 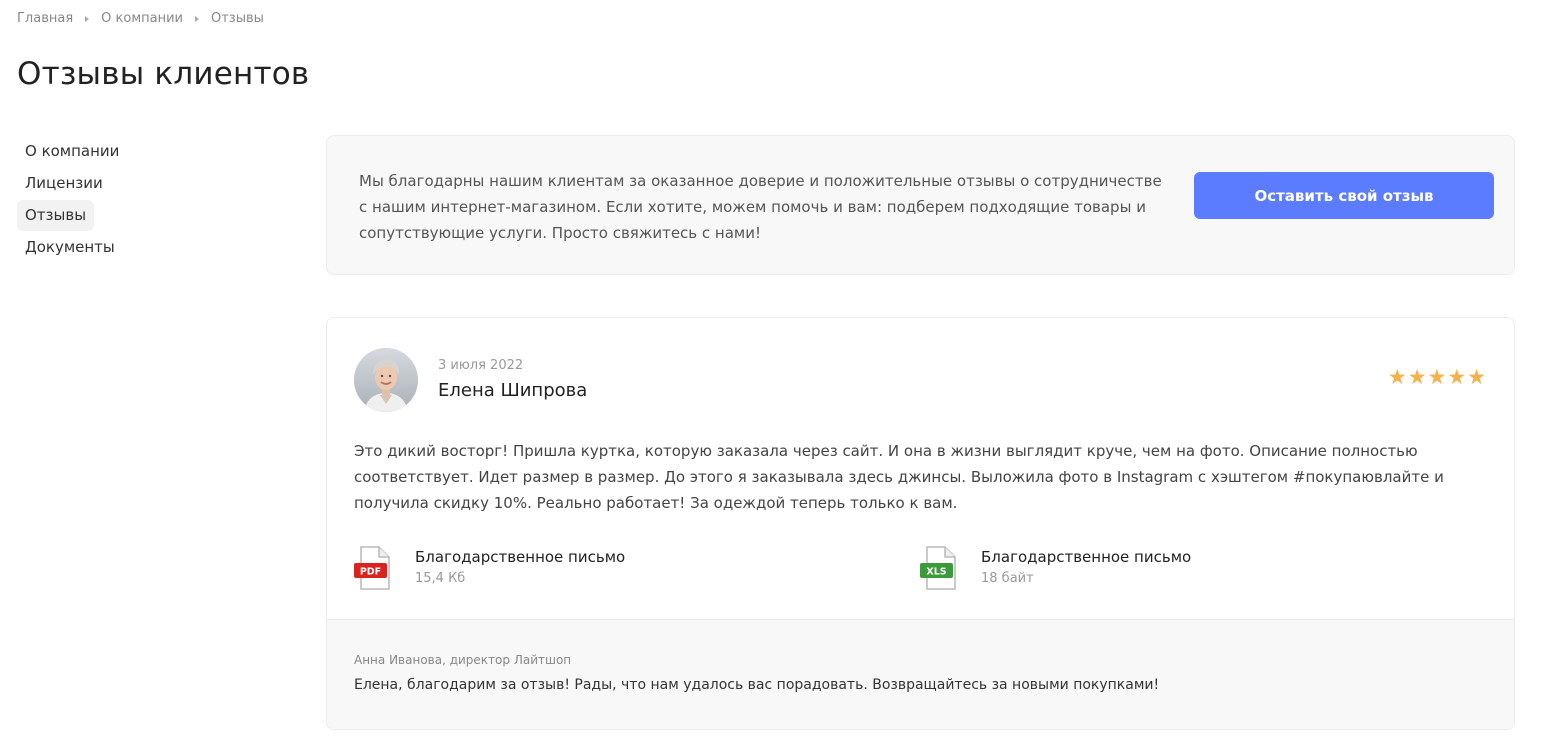 I want to click on leave-review-button: Оставить свой отзыв, so click(x=1344, y=195).